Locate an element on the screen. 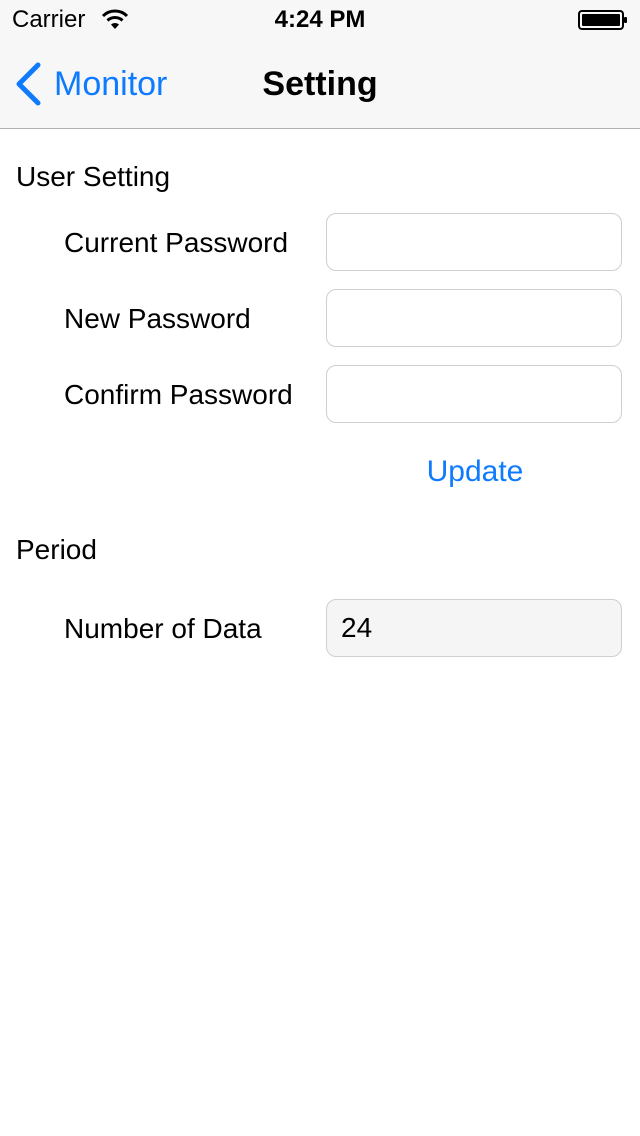 This screenshot has height=1136, width=640. number-of-data-label: Number of Data is located at coordinates (163, 628).